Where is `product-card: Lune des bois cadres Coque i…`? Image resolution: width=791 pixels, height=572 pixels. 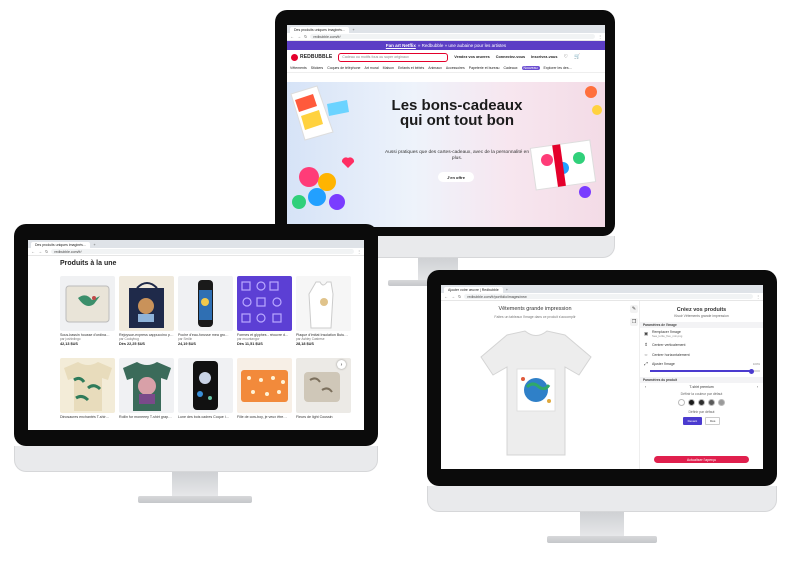
product-card: Lune des bois cadres Coque i… is located at coordinates (205, 388).